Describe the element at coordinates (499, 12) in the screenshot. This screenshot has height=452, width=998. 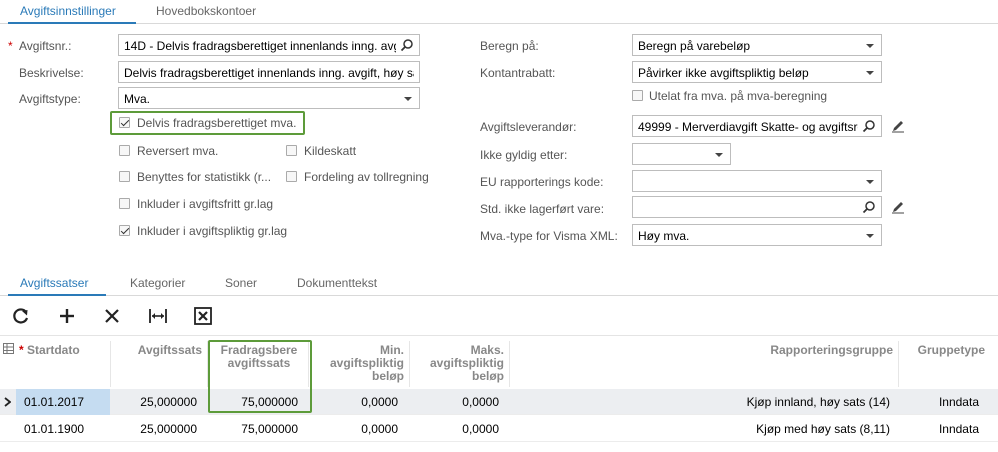
I see `top-tab-bar: Avgiftsinnstillinger Hovedbokskontoer` at that location.